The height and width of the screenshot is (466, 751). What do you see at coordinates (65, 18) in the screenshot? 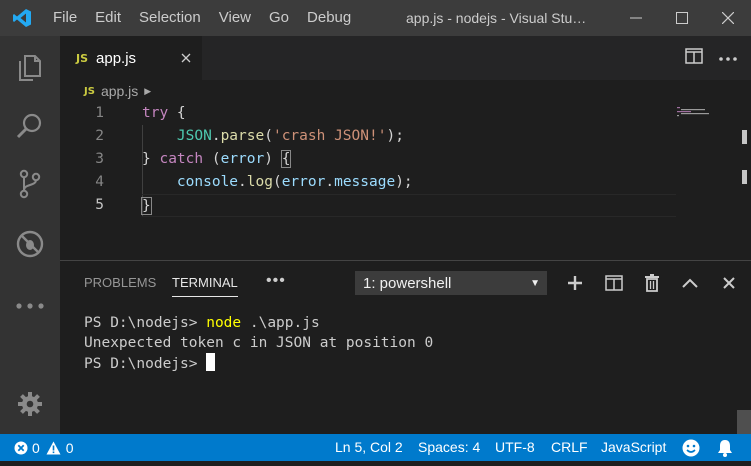
I see `menu-file: File` at bounding box center [65, 18].